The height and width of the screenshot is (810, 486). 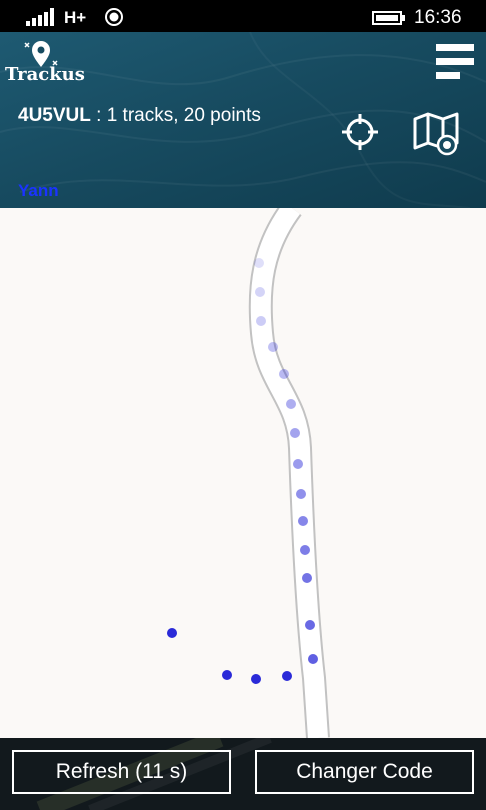 What do you see at coordinates (388, 18) in the screenshot?
I see `battery-icon` at bounding box center [388, 18].